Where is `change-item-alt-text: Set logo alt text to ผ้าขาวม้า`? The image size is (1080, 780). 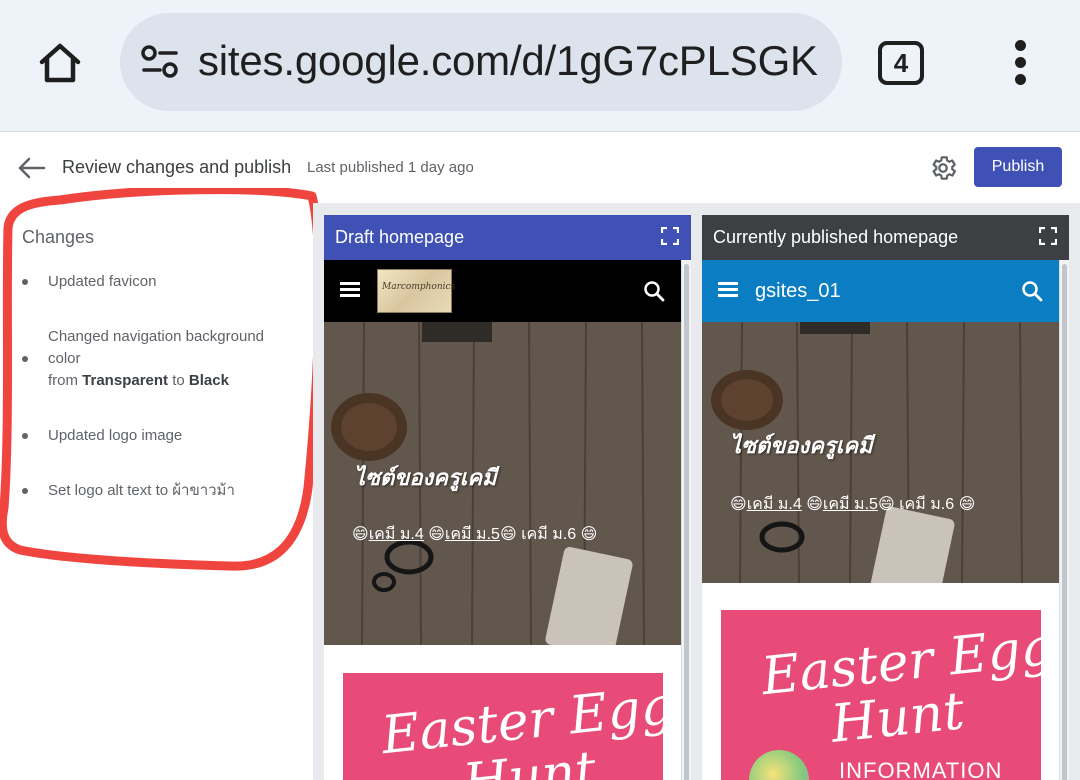
change-item-alt-text: Set logo alt text to ผ้าขาวม้า is located at coordinates (141, 490).